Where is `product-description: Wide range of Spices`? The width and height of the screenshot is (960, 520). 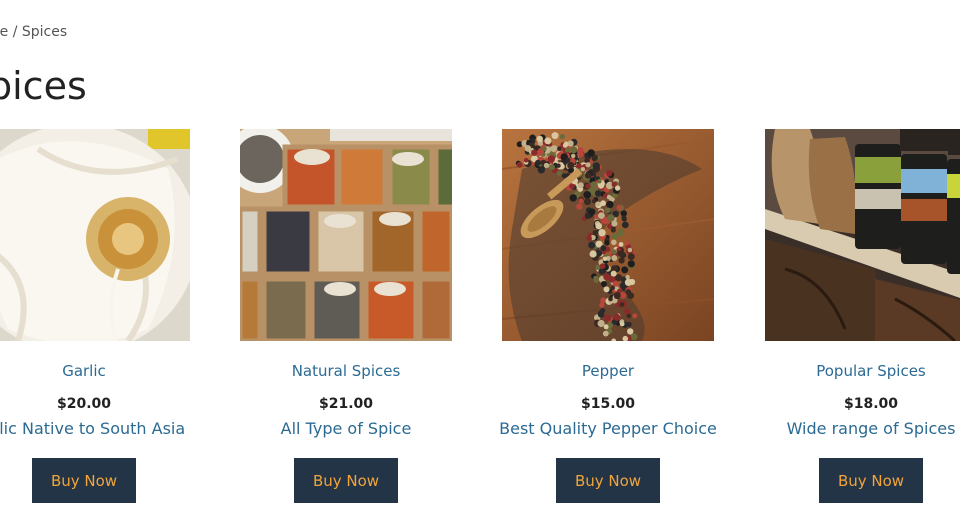
product-description: Wide range of Spices is located at coordinates (842, 428).